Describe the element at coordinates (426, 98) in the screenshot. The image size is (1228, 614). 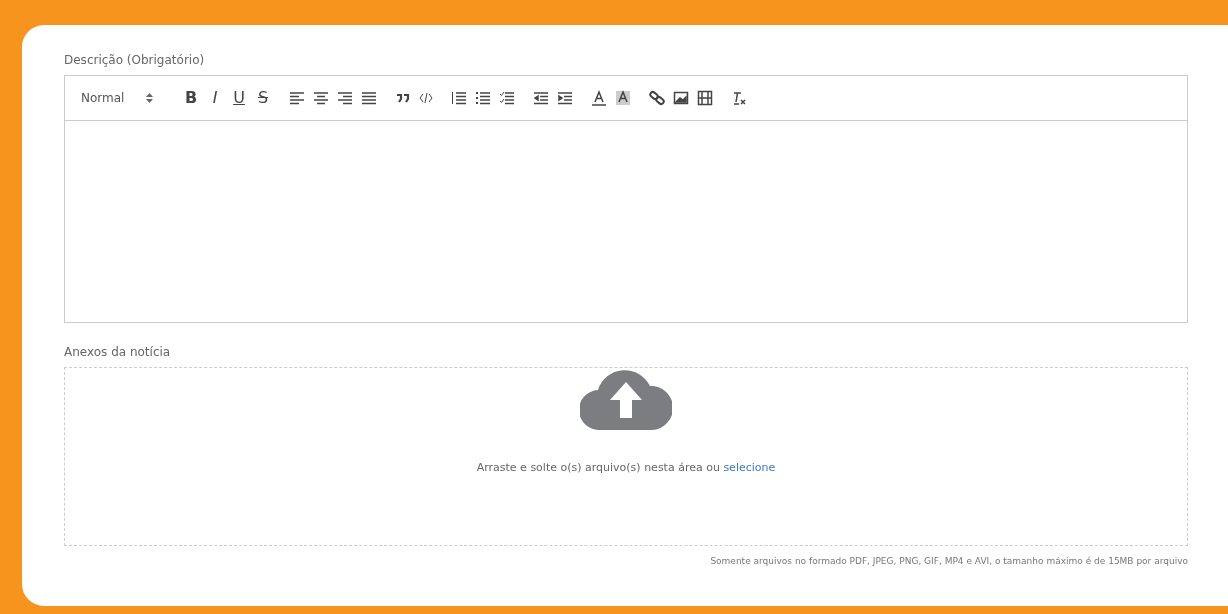
I see `code-icon` at that location.